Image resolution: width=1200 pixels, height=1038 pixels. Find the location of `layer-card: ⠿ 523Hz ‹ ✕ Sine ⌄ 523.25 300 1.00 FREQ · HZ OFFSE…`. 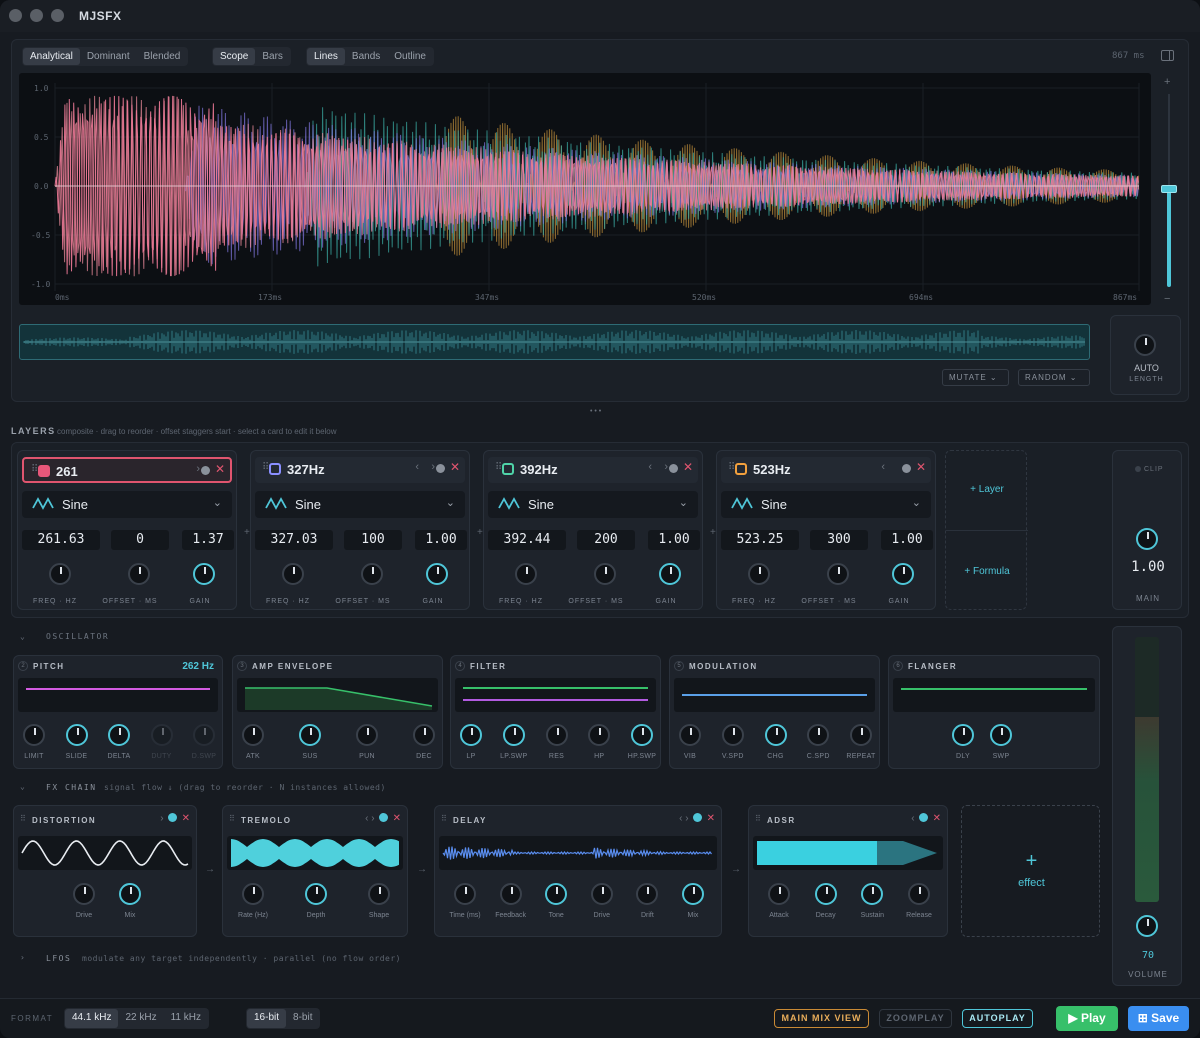

layer-card: ⠿ 523Hz ‹ ✕ Sine ⌄ 523.25 300 1.00 FREQ · HZ OFFSE… is located at coordinates (826, 530).